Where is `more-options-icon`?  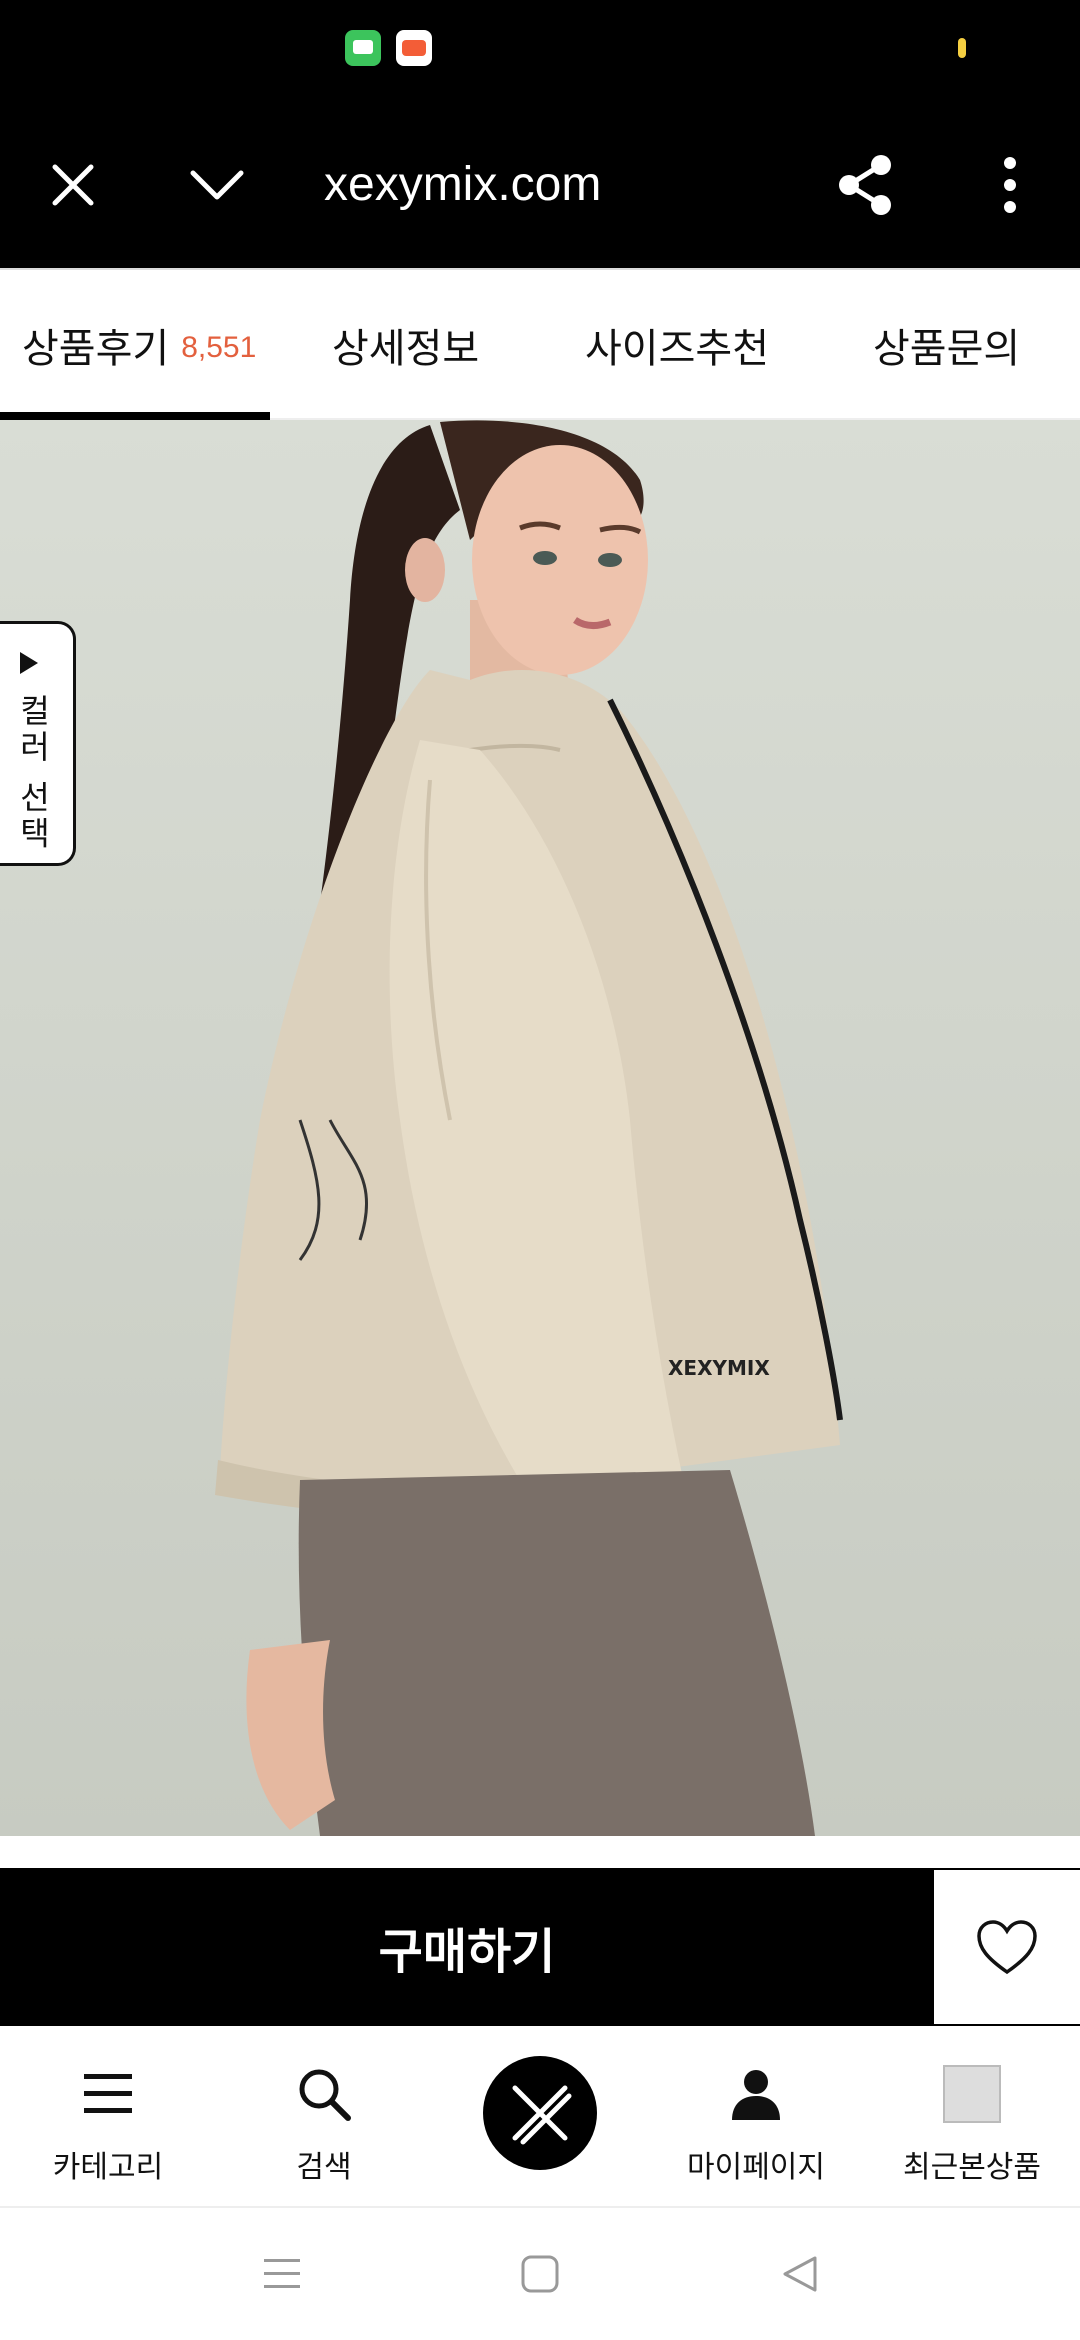 more-options-icon is located at coordinates (1010, 185).